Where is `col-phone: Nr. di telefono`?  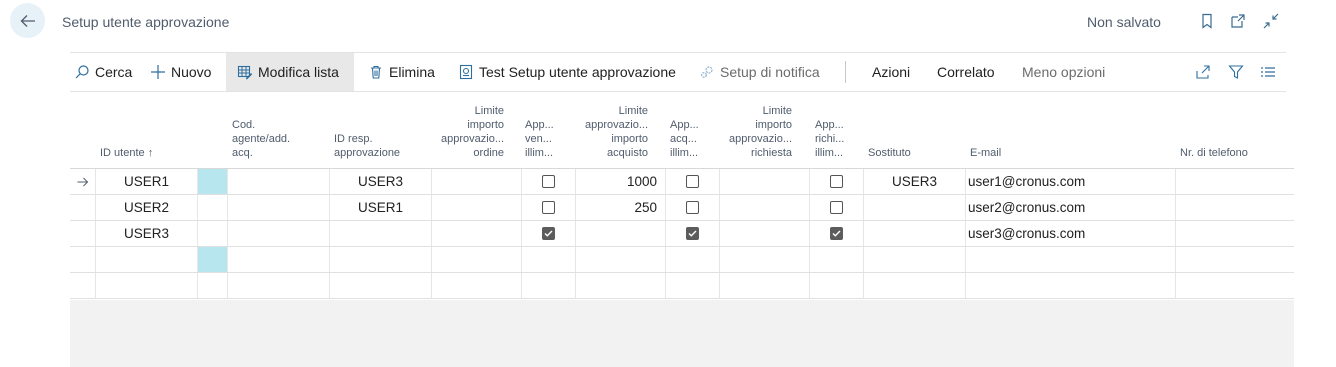
col-phone: Nr. di telefono is located at coordinates (1214, 153).